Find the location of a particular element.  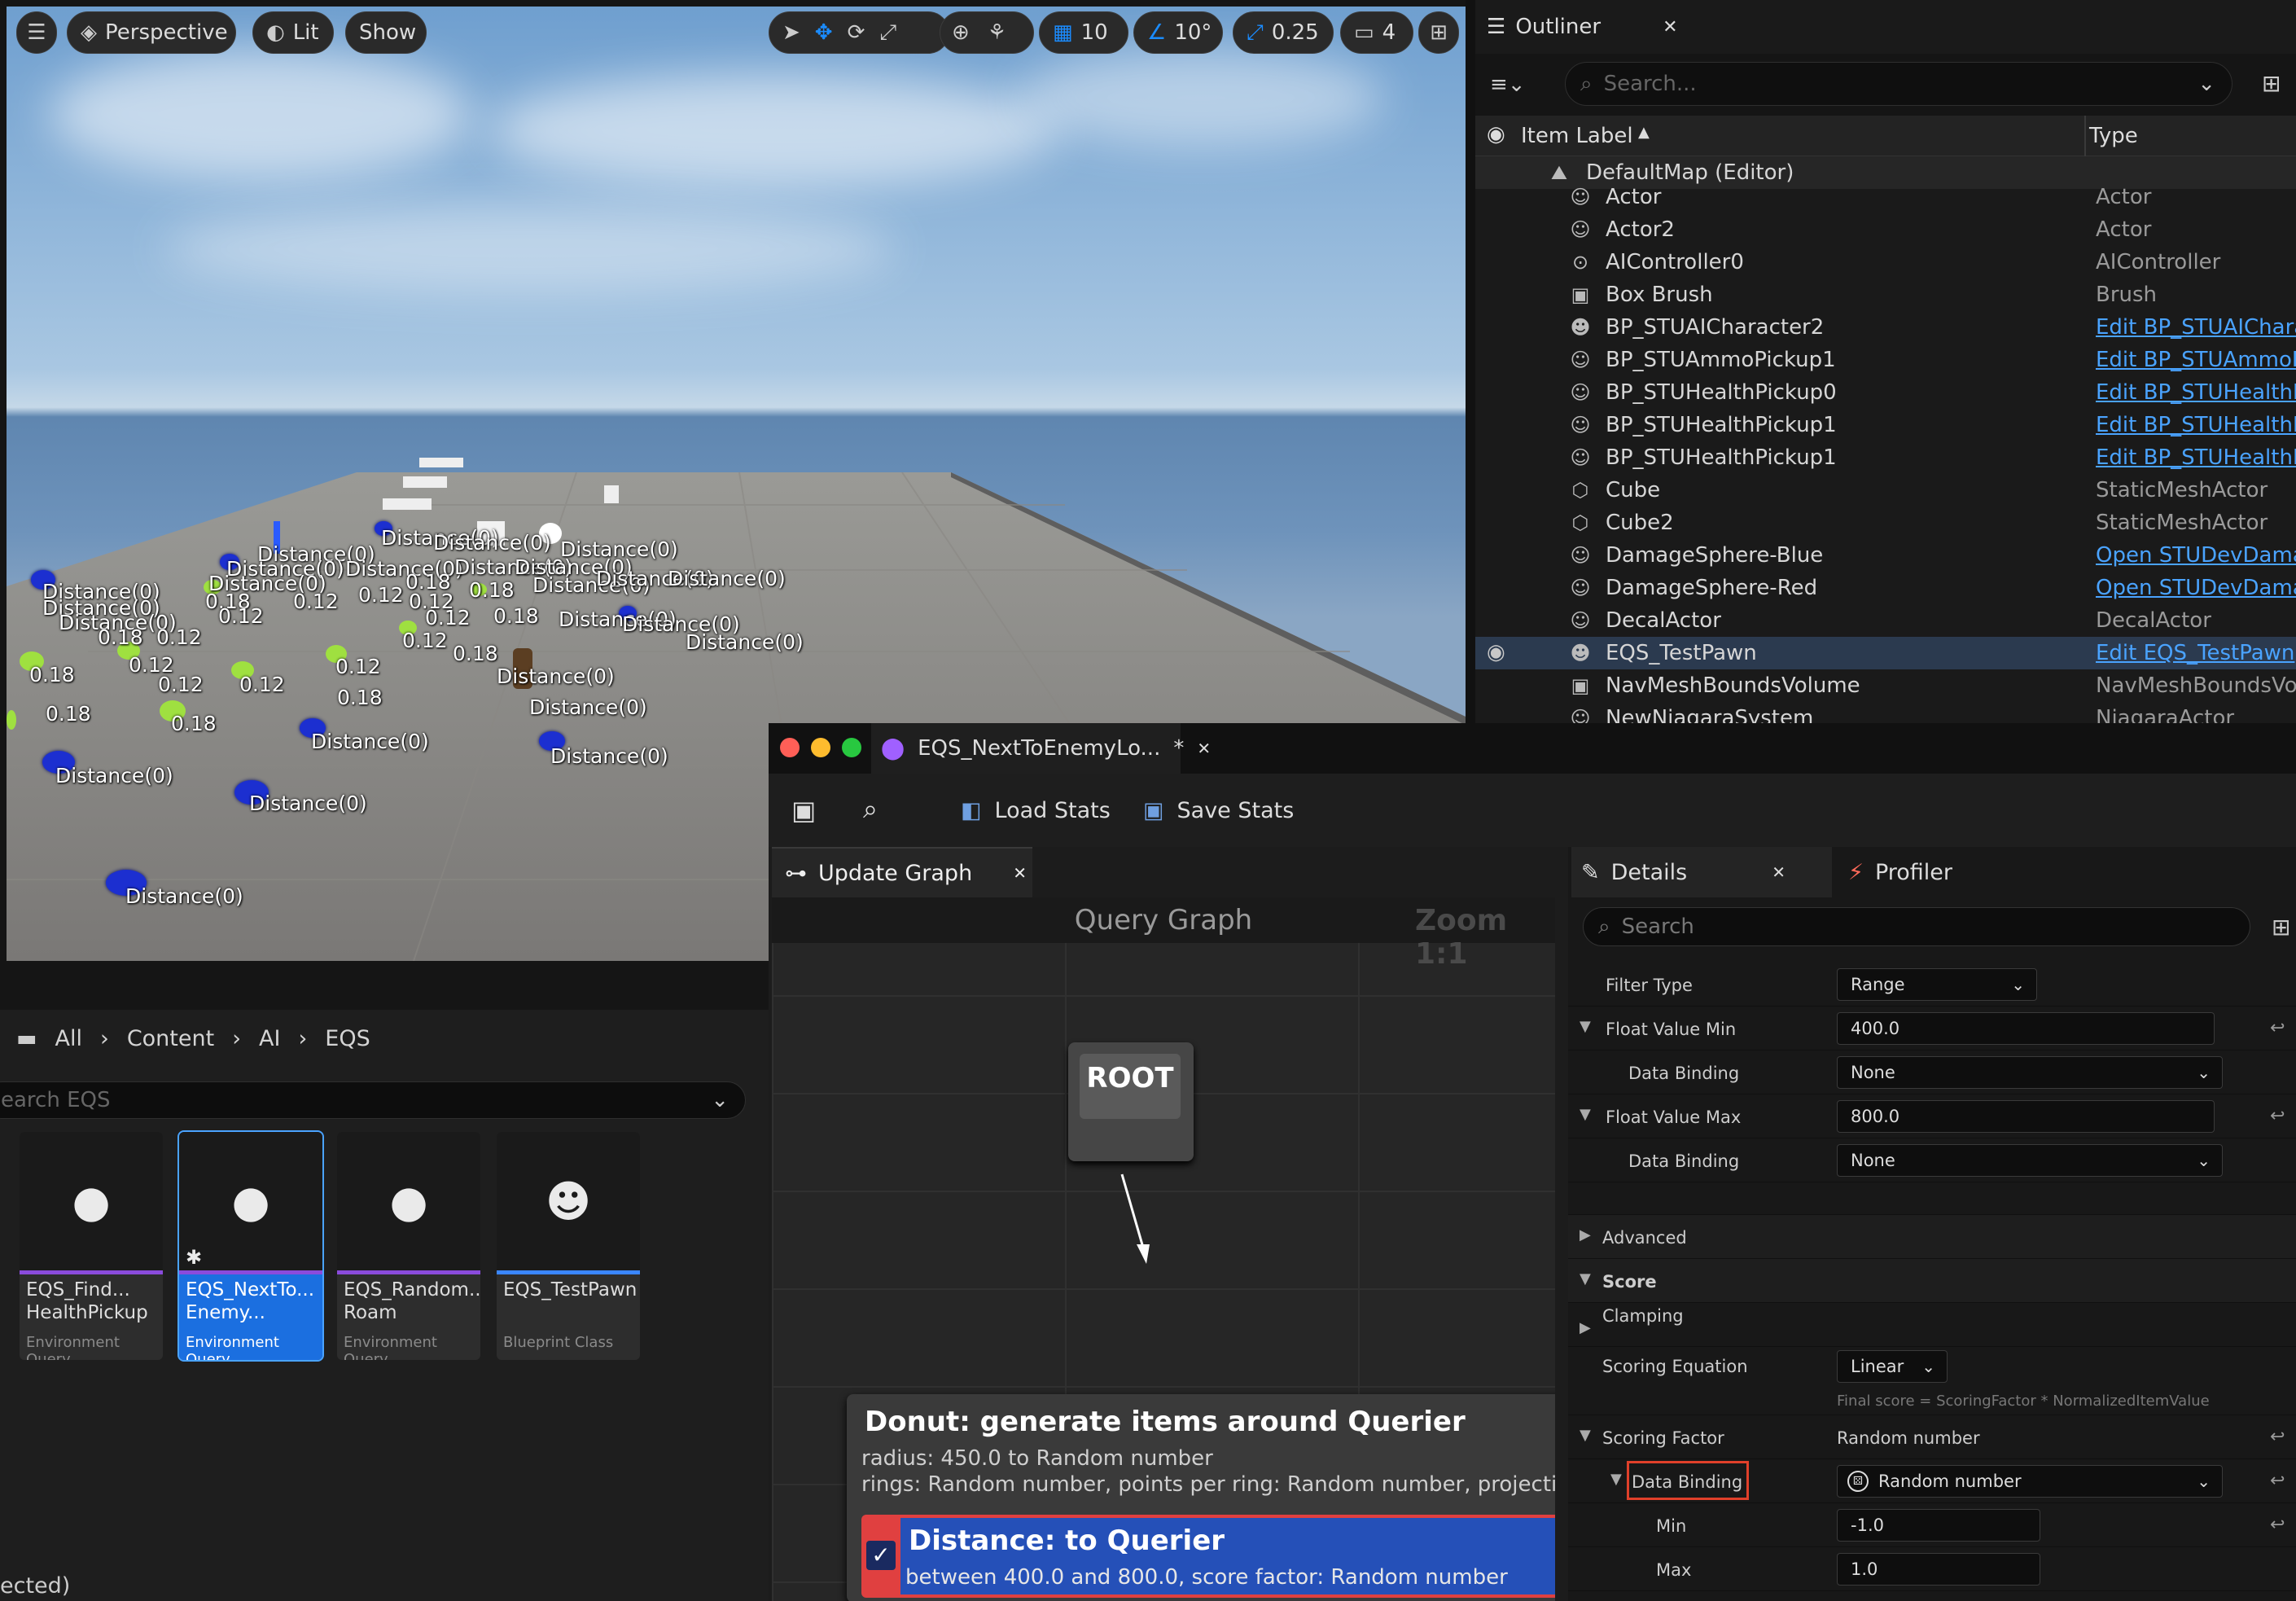

outliner-row: ⬡ Cube2 StaticMeshActor is located at coordinates (1885, 523).